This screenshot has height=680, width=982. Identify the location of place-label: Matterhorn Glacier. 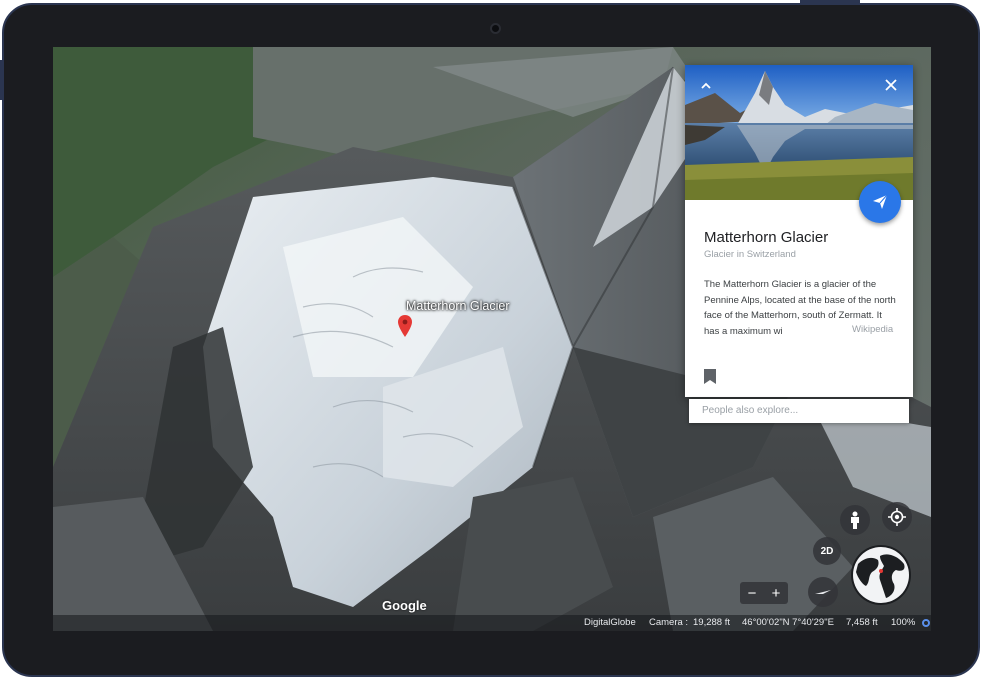
(458, 306).